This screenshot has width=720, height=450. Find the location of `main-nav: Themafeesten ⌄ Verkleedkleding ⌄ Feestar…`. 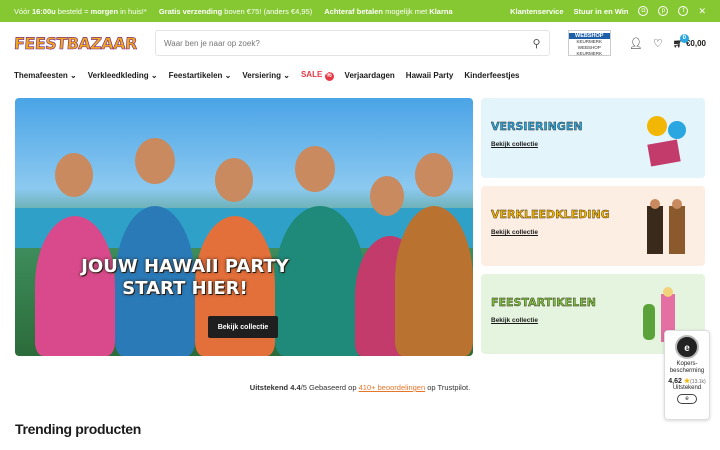

main-nav: Themafeesten ⌄ Verkleedkleding ⌄ Feestar… is located at coordinates (360, 75).